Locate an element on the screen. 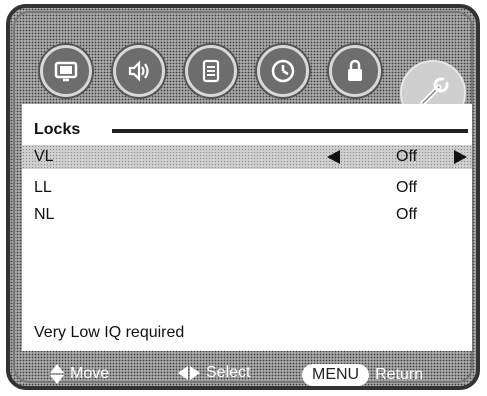  row-label: LL is located at coordinates (43, 187).